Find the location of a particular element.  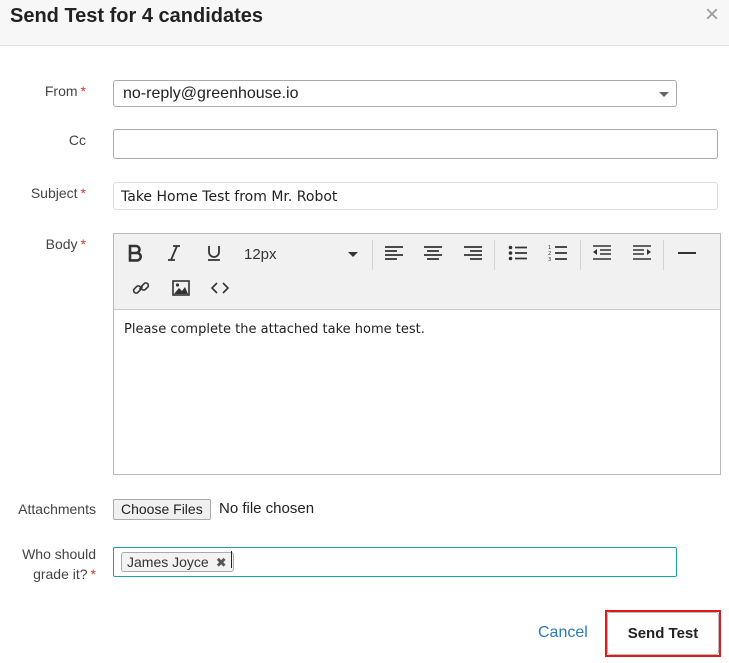

from-label: From * is located at coordinates (65, 91).